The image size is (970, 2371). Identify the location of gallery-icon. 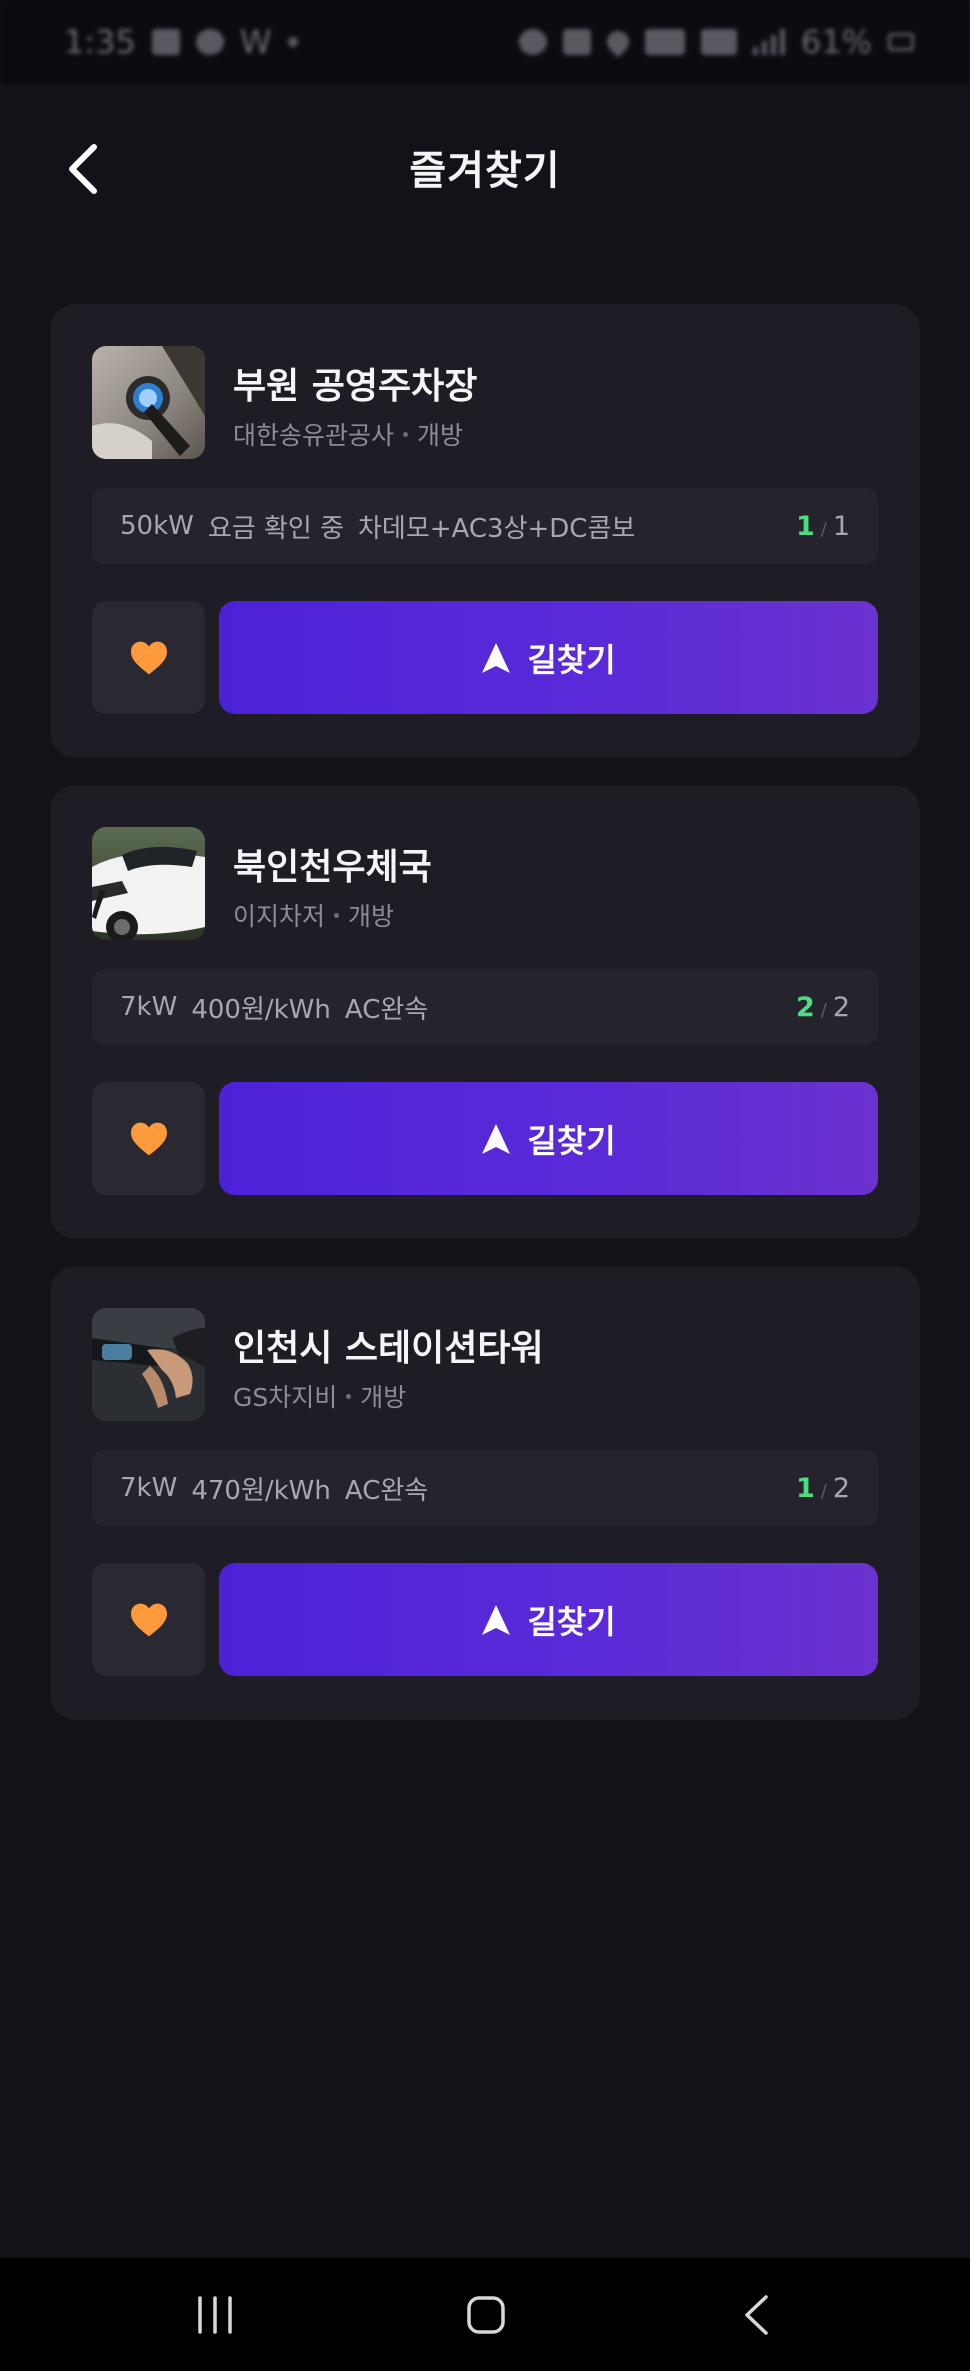
(165, 42).